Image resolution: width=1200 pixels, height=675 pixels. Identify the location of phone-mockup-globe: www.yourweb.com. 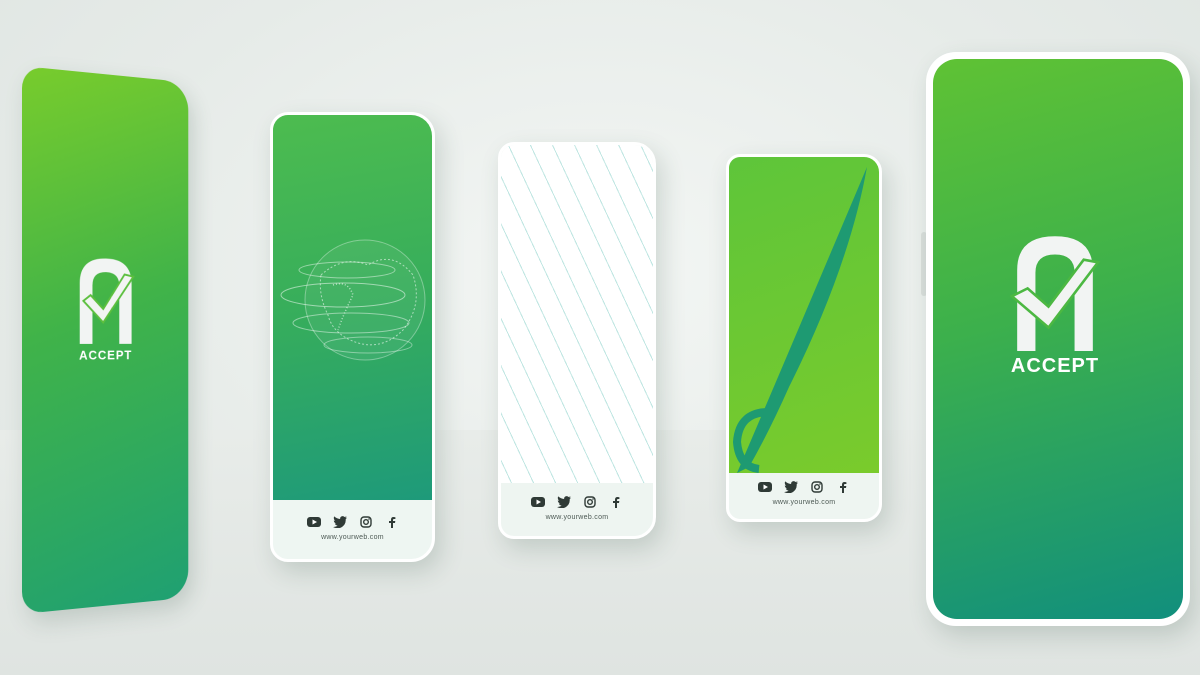
(352, 337).